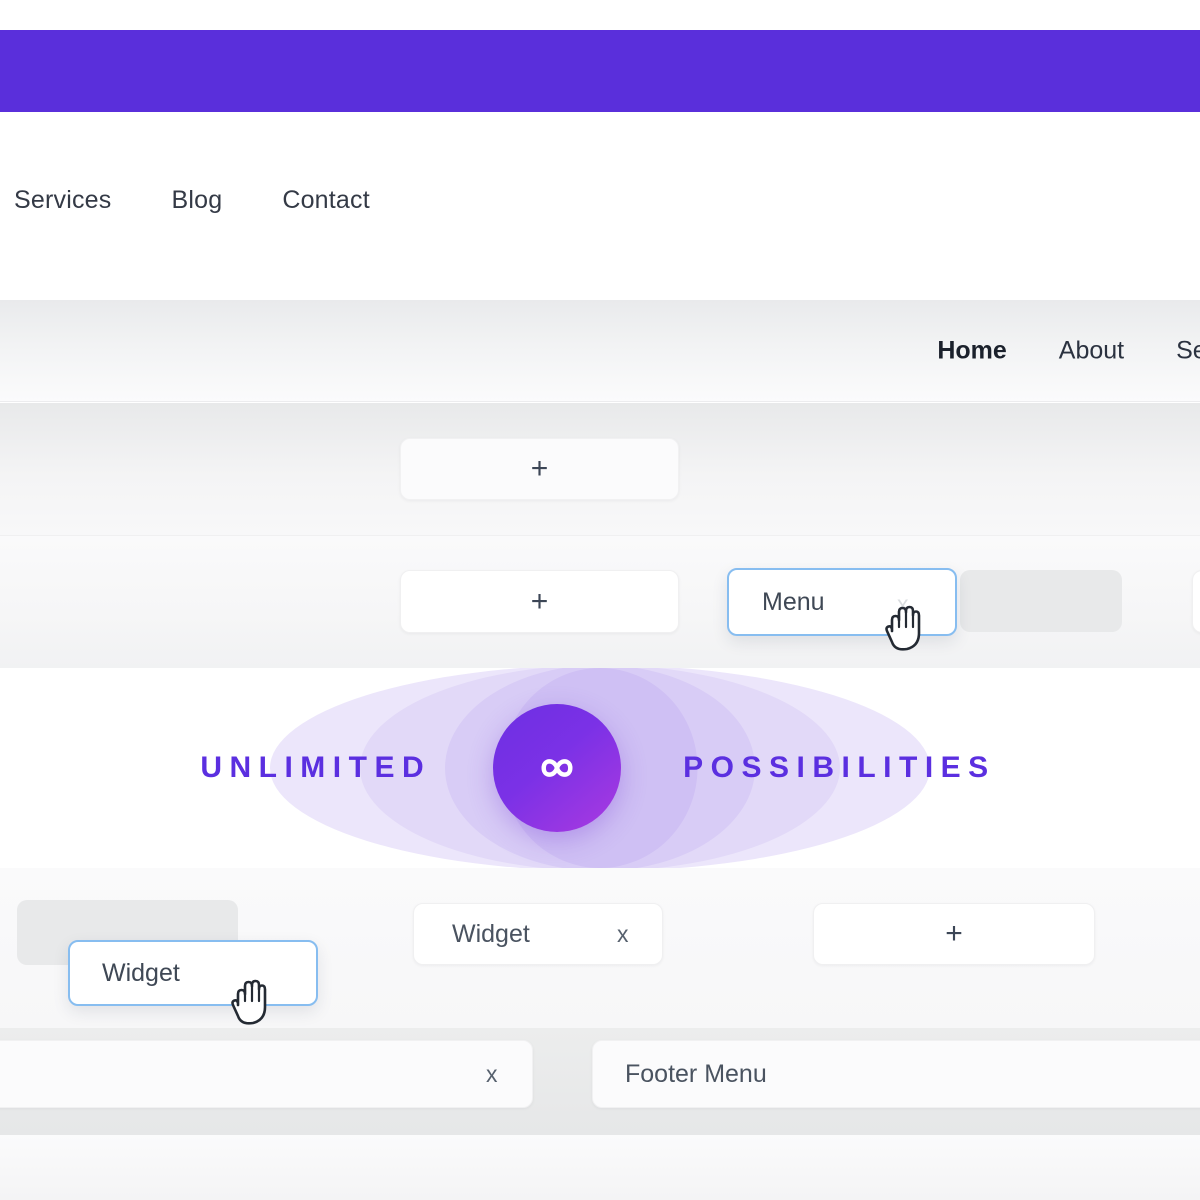 Image resolution: width=1200 pixels, height=1200 pixels. I want to click on builder-row-menu: +, so click(600, 601).